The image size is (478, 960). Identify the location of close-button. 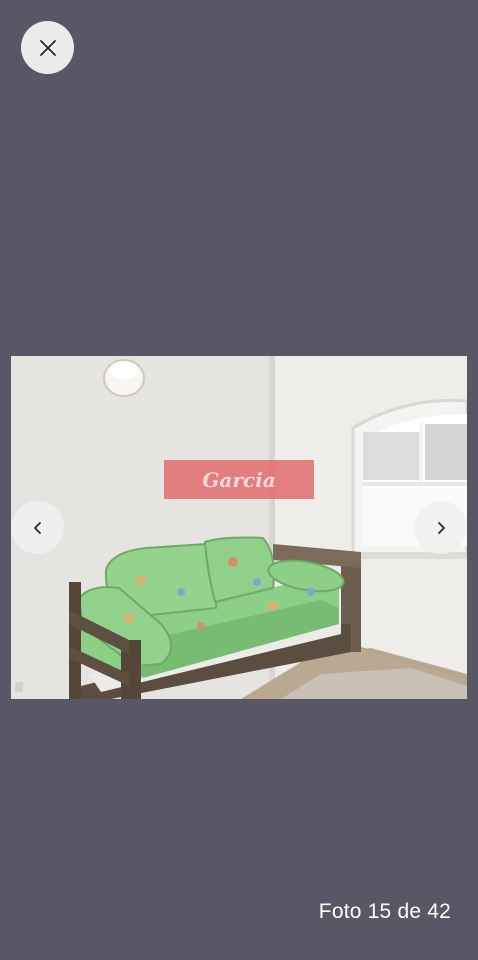
(47, 47).